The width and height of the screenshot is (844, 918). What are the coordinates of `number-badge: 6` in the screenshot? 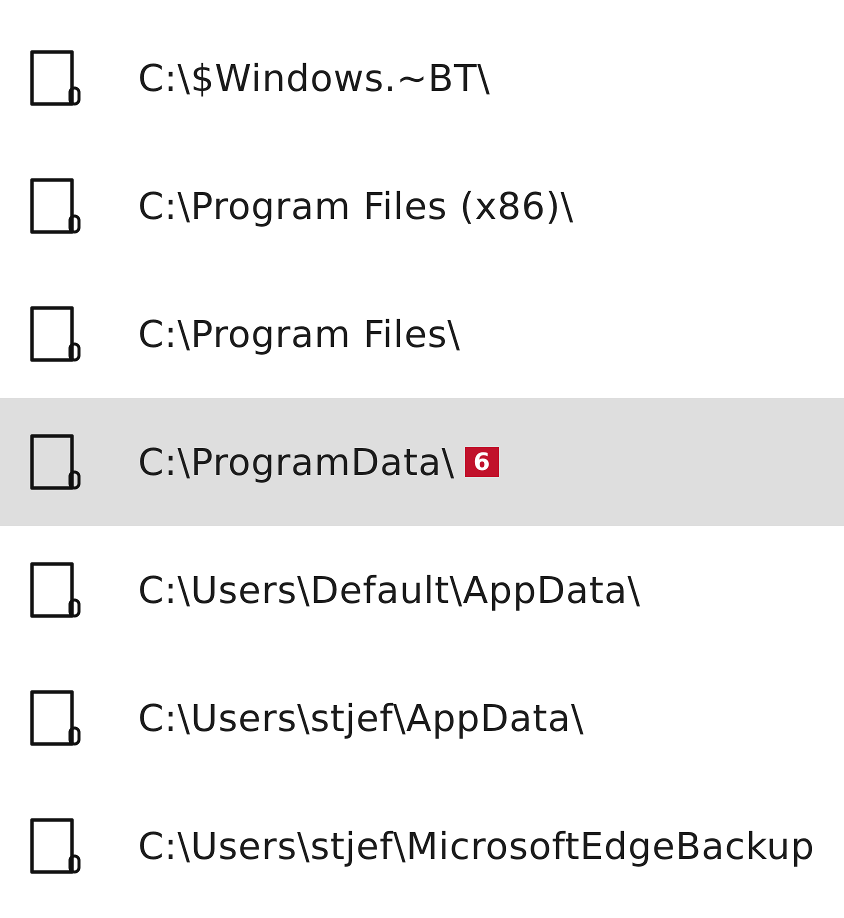 It's located at (481, 462).